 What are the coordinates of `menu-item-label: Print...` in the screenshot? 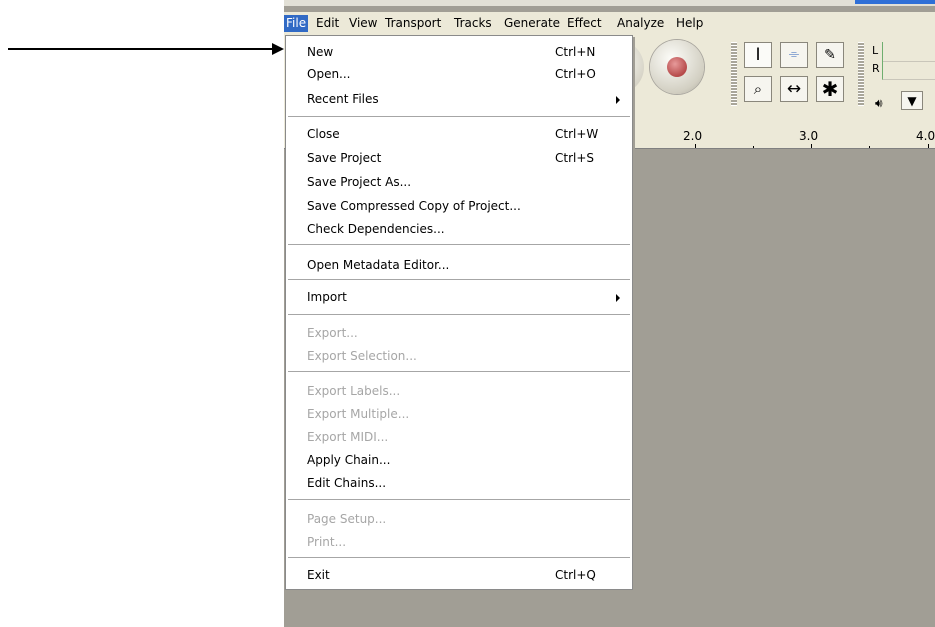 It's located at (327, 542).